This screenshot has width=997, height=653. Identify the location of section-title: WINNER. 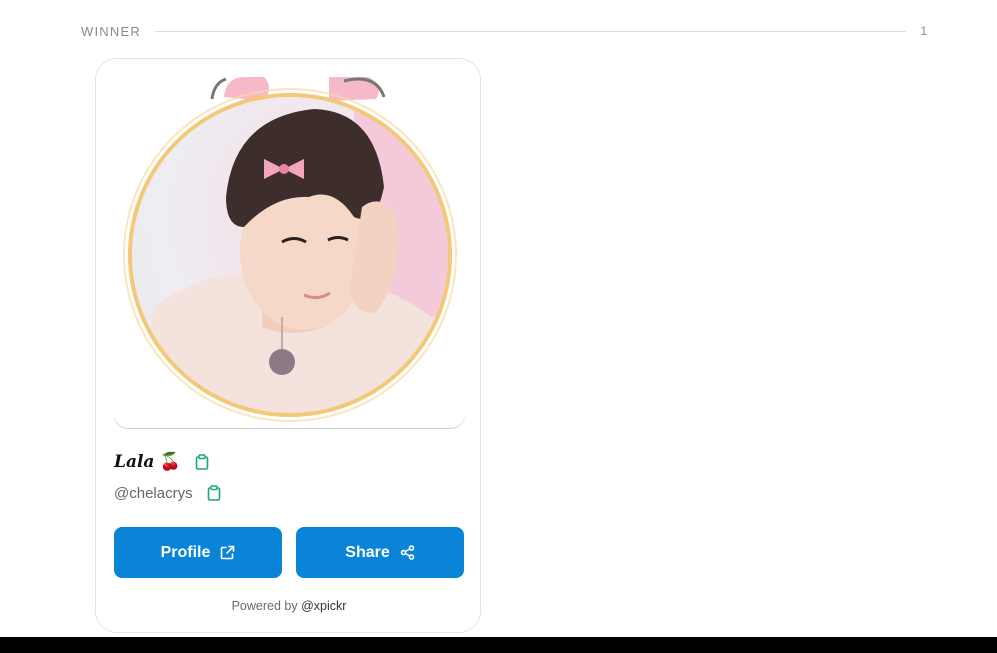
(111, 31).